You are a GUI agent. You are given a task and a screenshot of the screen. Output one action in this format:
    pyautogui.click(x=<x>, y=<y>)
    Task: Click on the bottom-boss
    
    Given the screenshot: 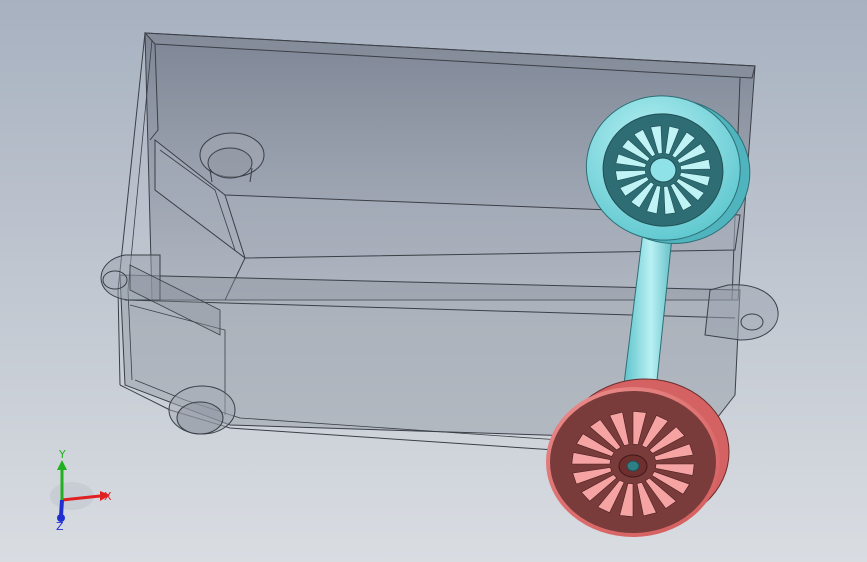 What is the action you would take?
    pyautogui.click(x=202, y=410)
    